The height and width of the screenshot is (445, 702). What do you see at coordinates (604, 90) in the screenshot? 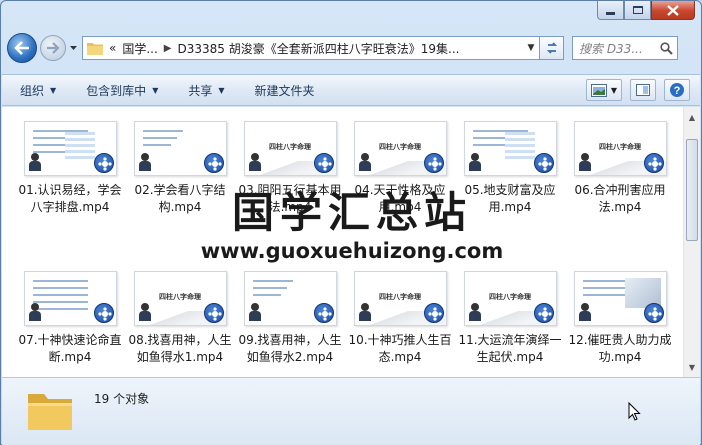
I see `change-view-button: ▼` at bounding box center [604, 90].